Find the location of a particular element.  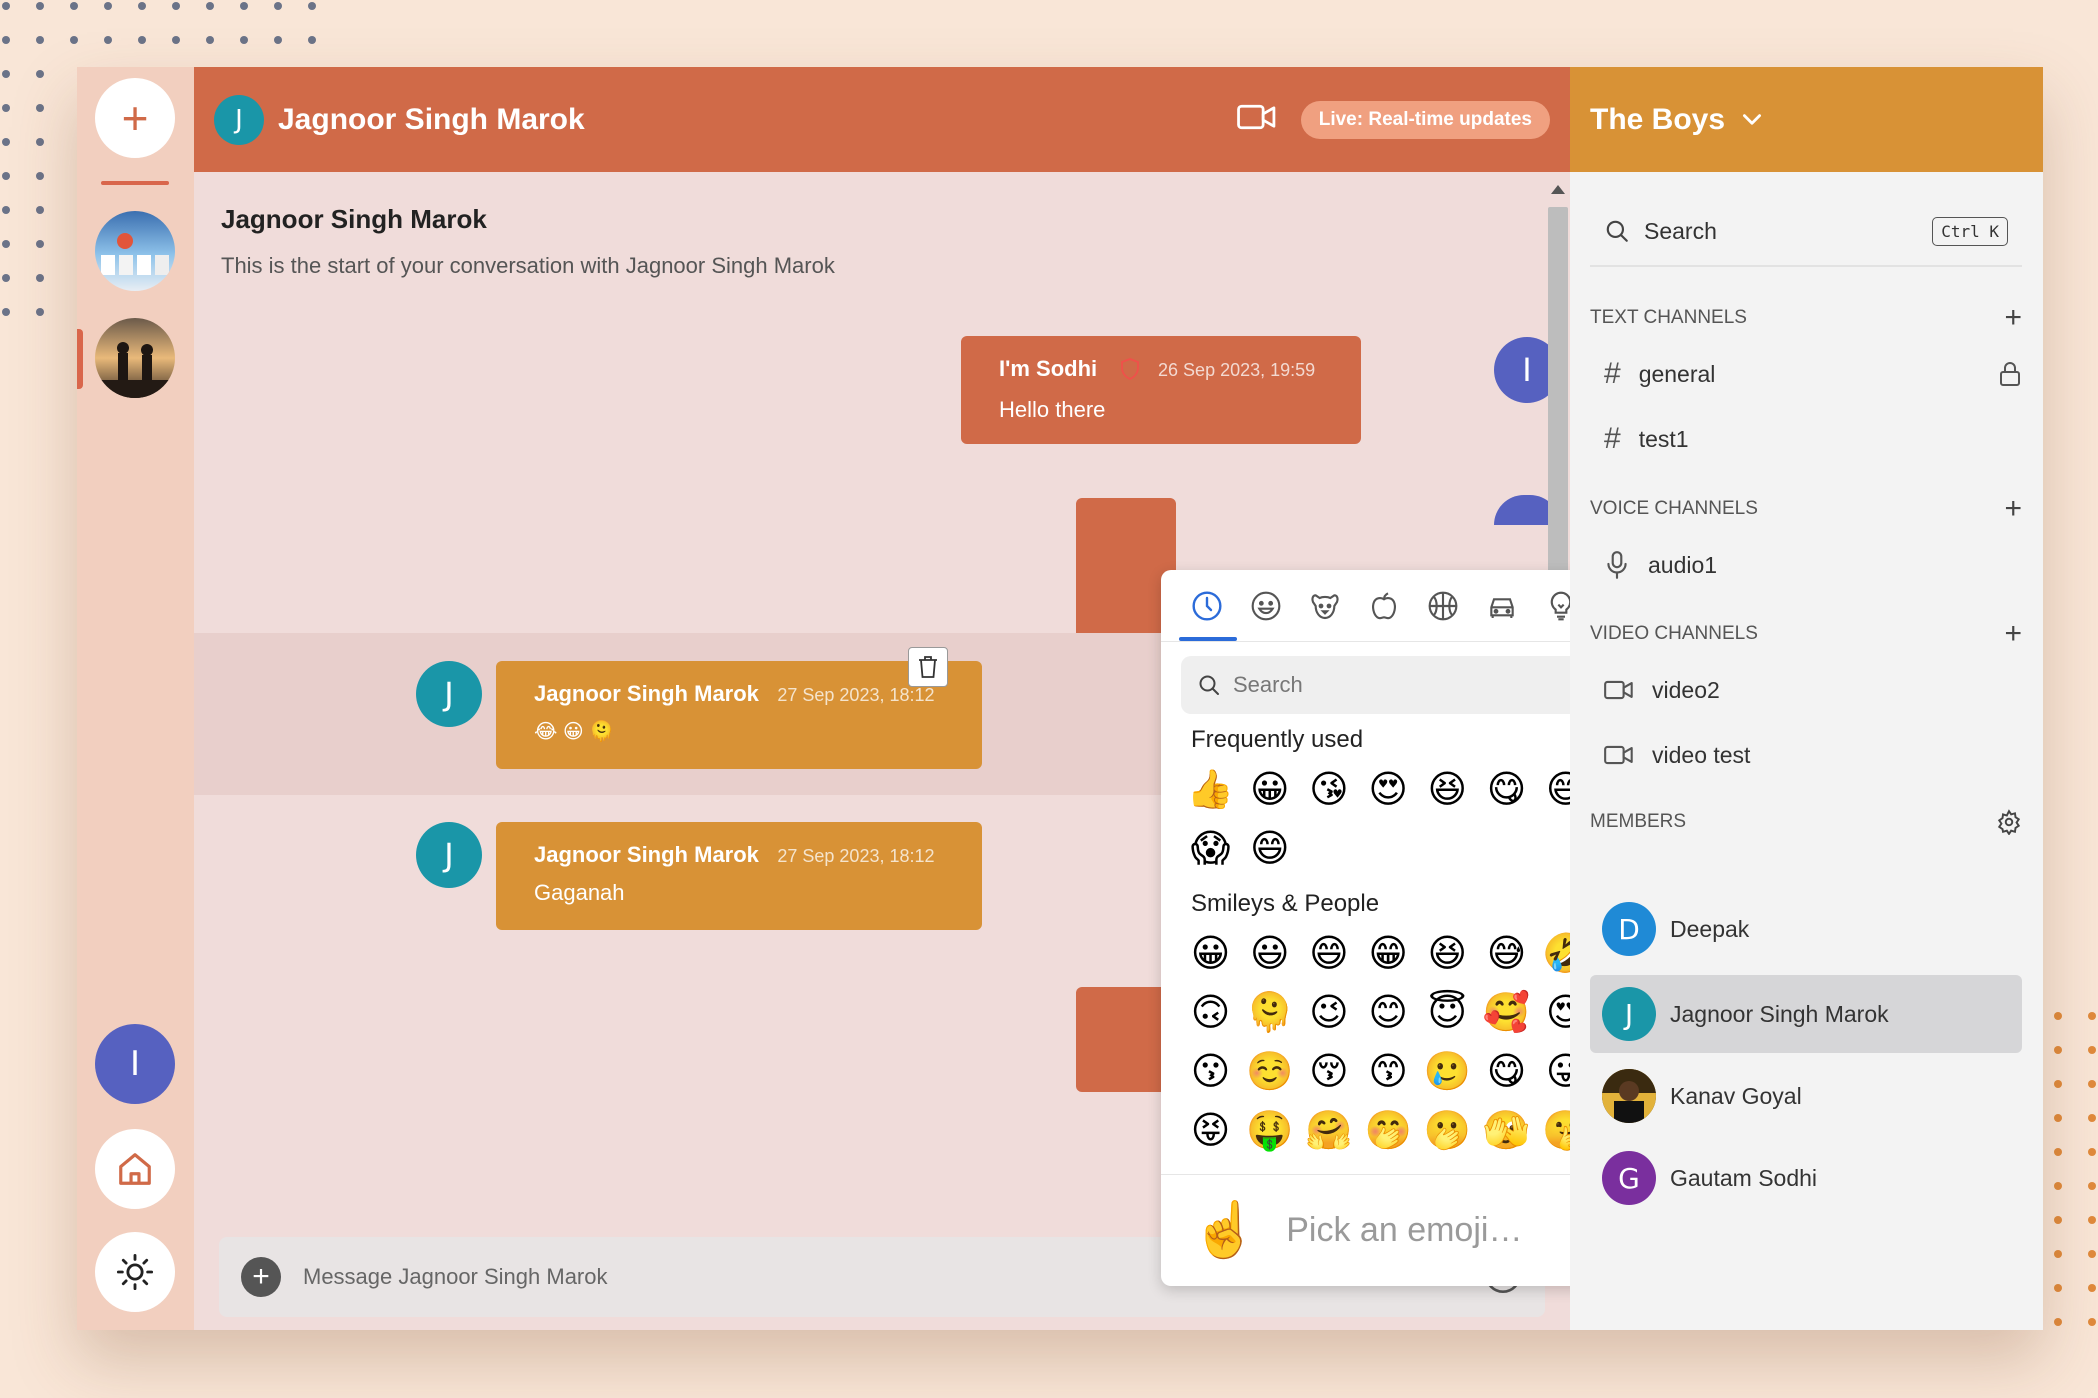

emoji-cell: 😝 is located at coordinates (1210, 1130).